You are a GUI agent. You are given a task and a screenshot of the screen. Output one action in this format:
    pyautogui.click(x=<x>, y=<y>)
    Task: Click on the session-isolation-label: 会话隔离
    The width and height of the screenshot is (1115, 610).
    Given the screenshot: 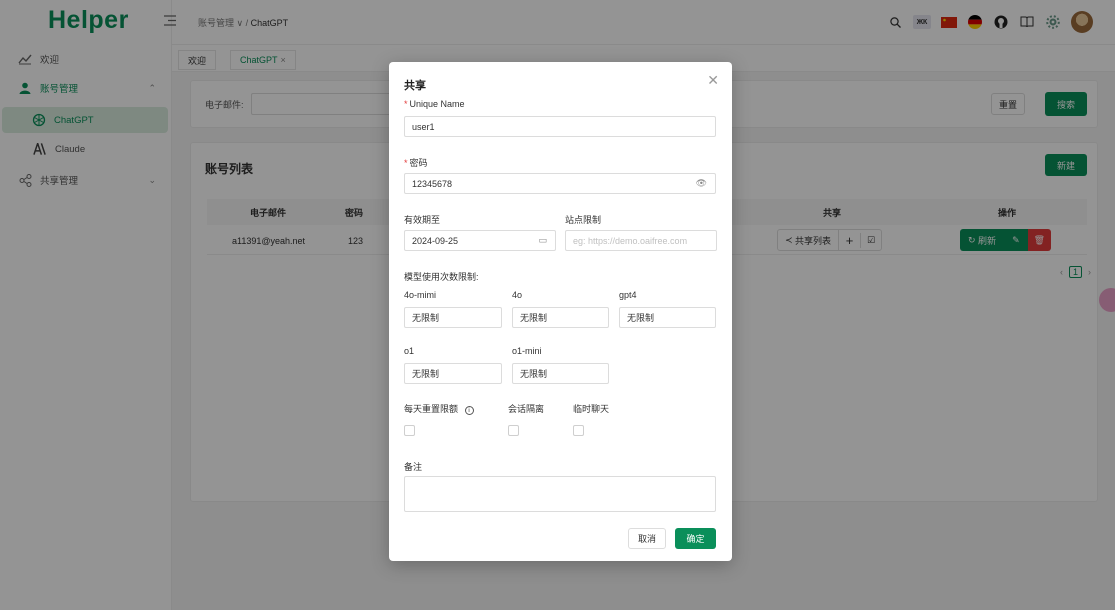 What is the action you would take?
    pyautogui.click(x=526, y=409)
    